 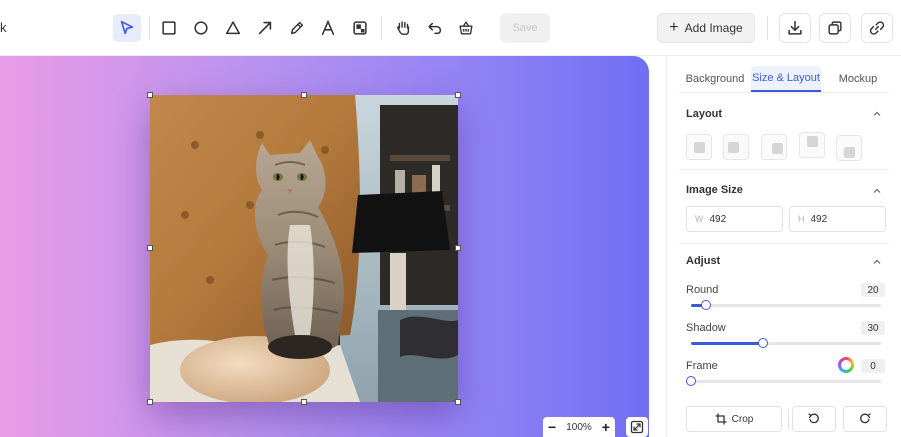 I want to click on link-icon, so click(x=877, y=28).